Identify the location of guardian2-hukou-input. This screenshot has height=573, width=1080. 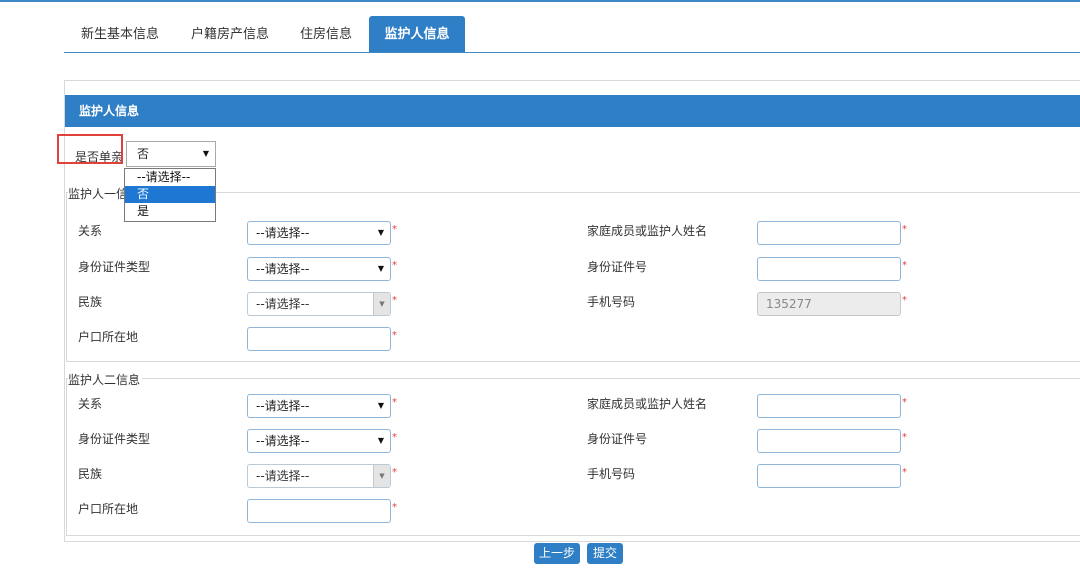
(319, 511).